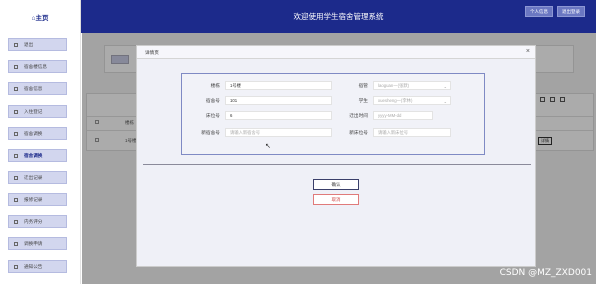 Image resolution: width=596 pixels, height=284 pixels. I want to click on sidebar-item-label: 退出, so click(29, 44).